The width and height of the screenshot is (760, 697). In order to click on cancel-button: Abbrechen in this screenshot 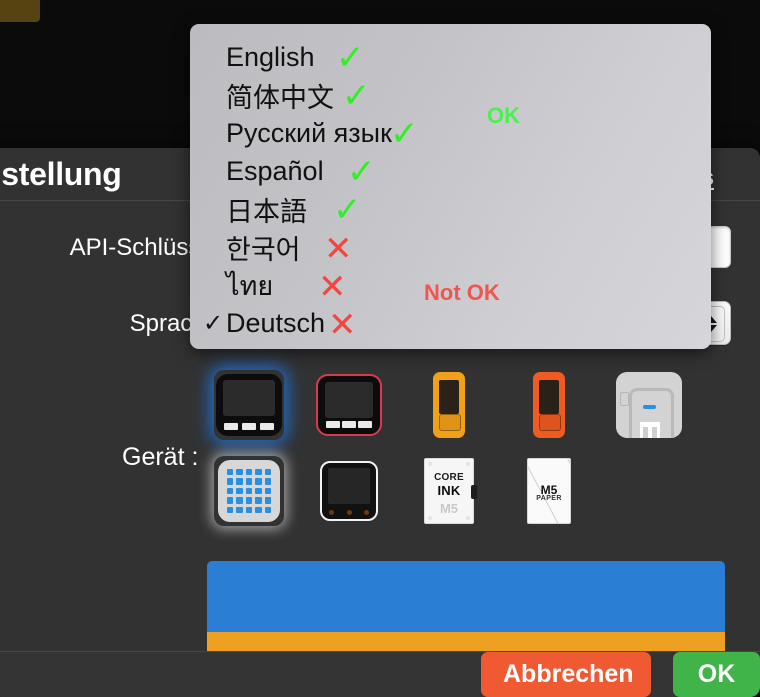, I will do `click(566, 674)`.